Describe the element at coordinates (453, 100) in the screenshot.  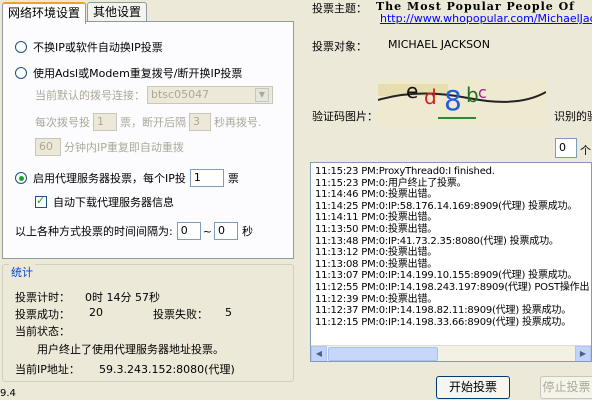
I see `svg-text: 8` at that location.